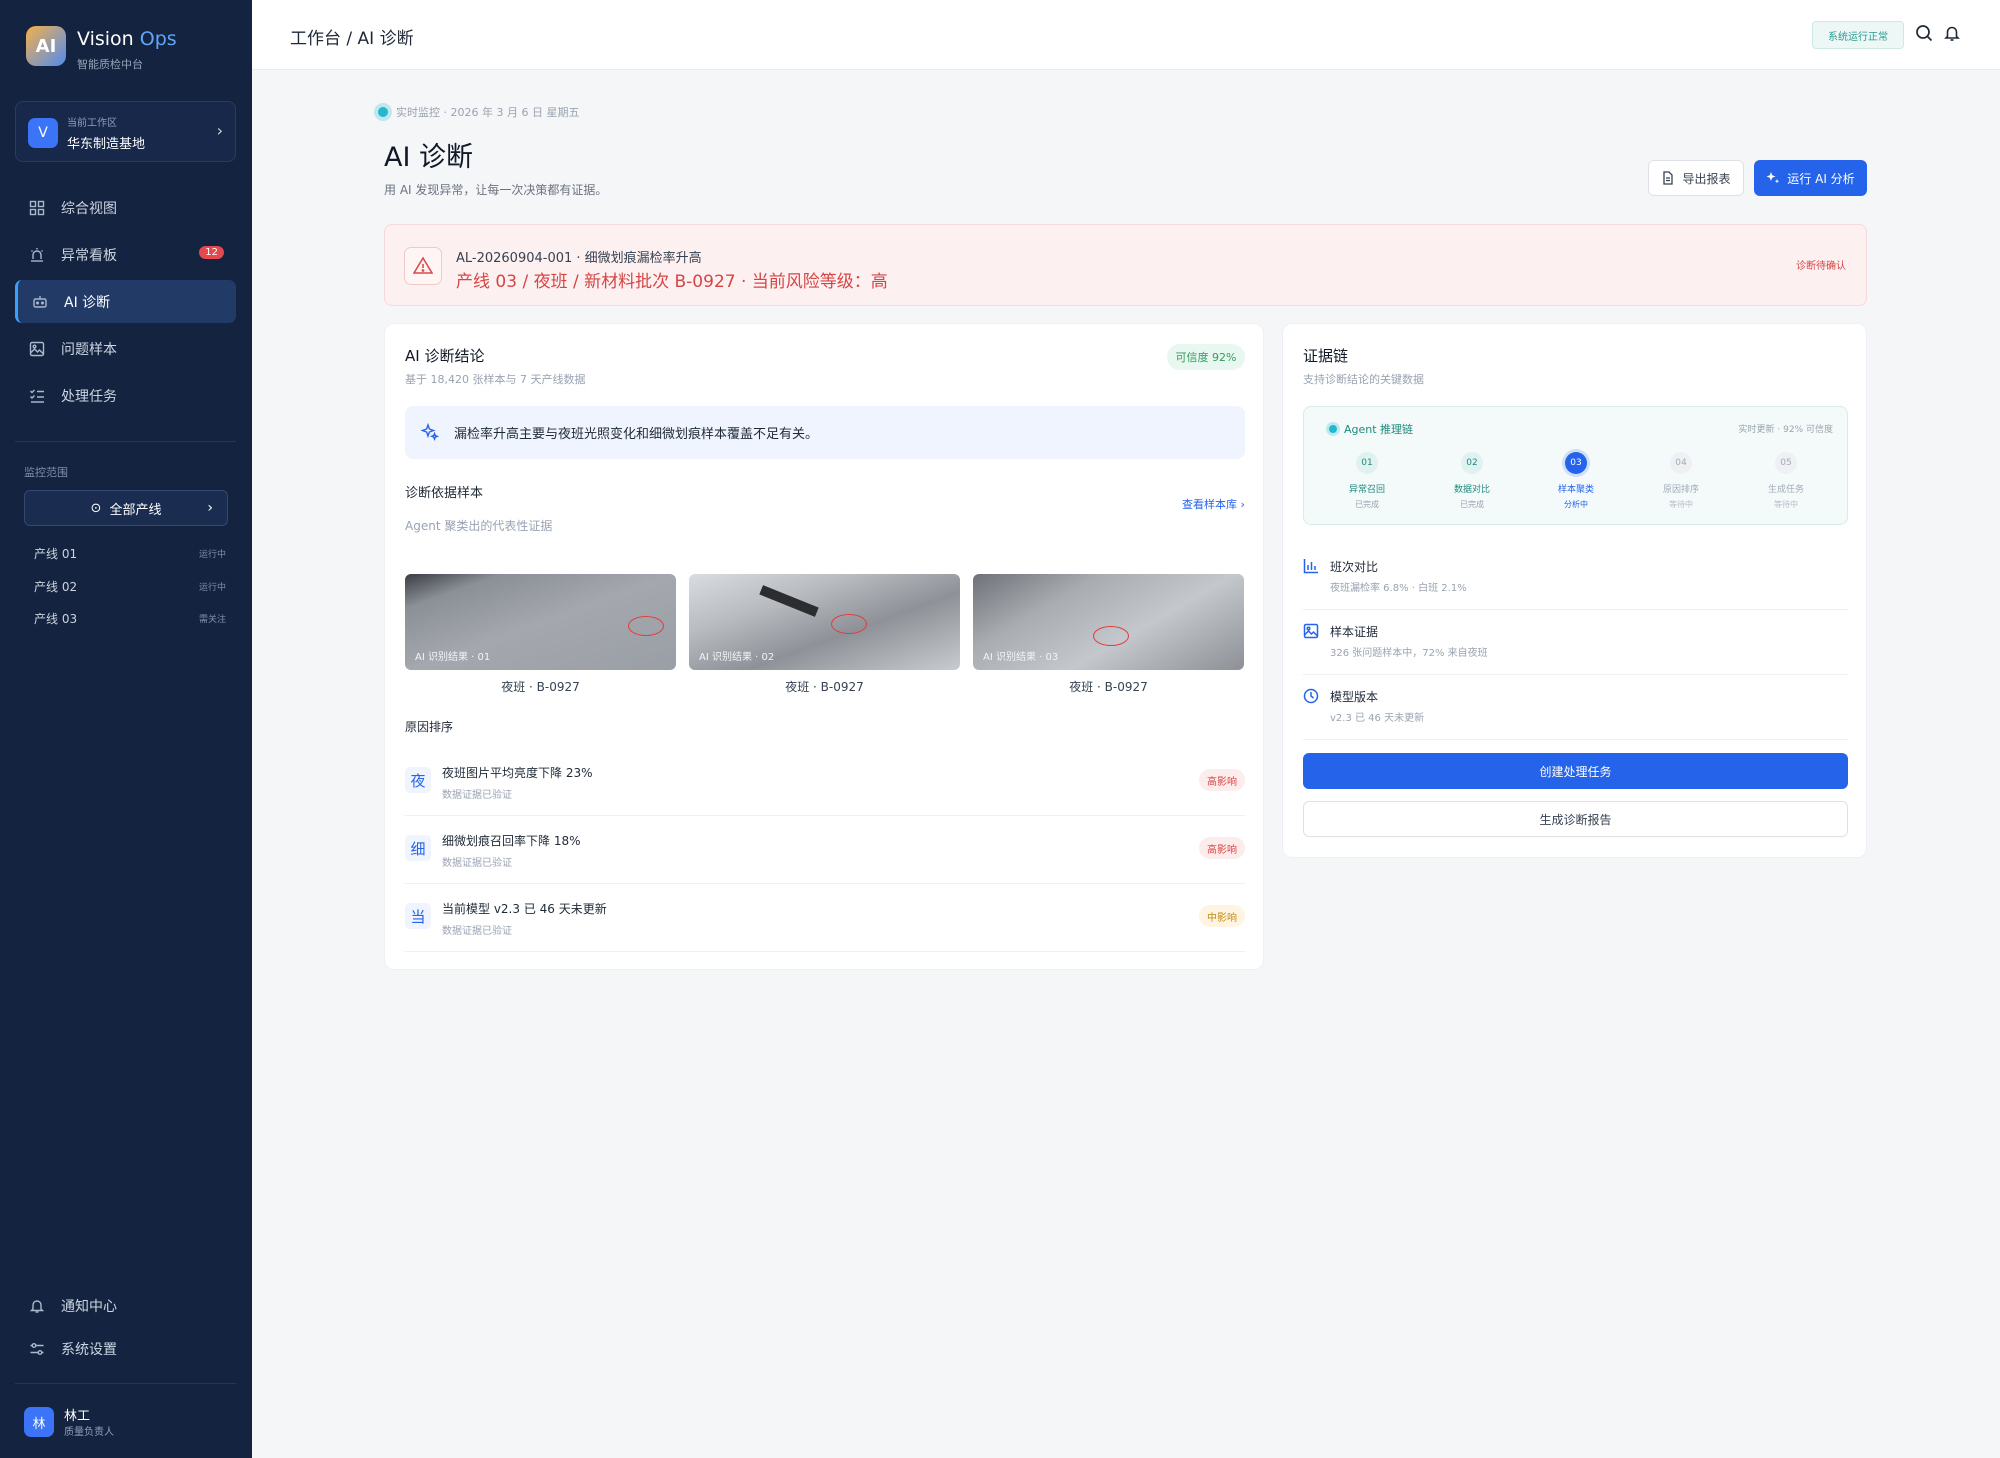 The height and width of the screenshot is (1458, 2000). I want to click on user-avatar: 林, so click(39, 1422).